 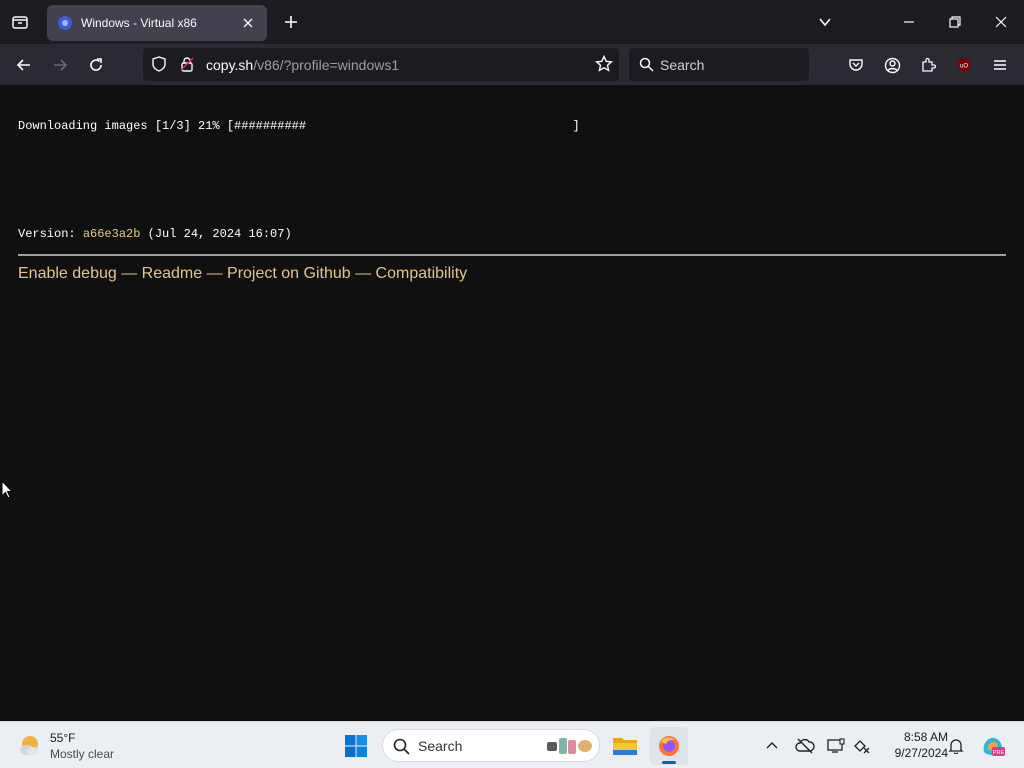 I want to click on windows-start-icon, so click(x=356, y=746).